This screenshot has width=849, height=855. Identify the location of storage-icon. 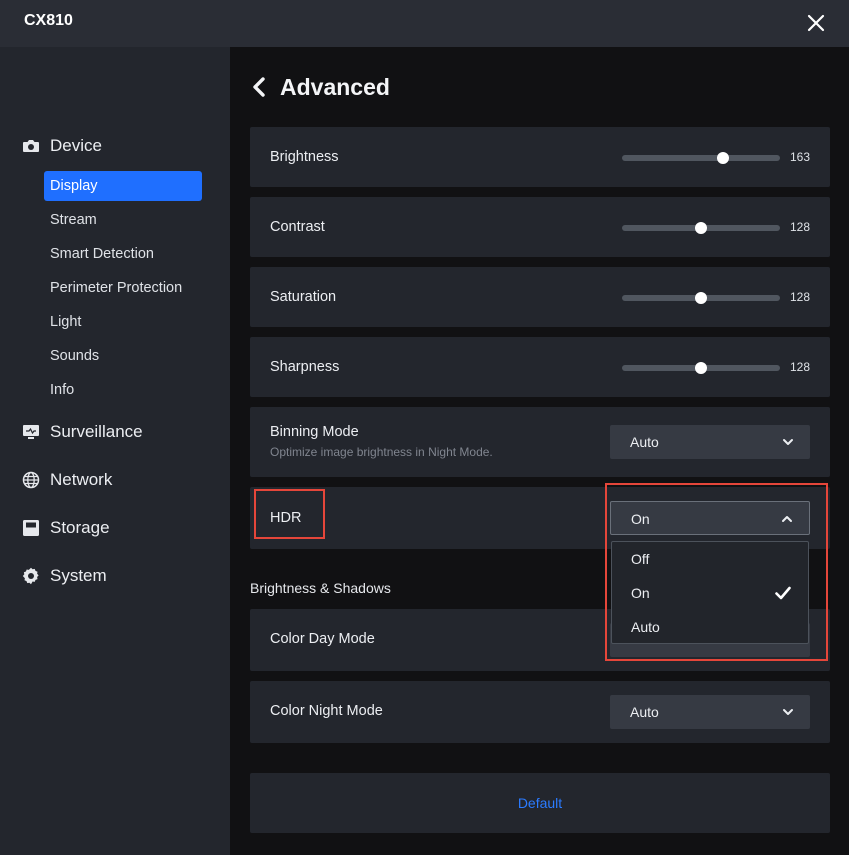
(31, 528).